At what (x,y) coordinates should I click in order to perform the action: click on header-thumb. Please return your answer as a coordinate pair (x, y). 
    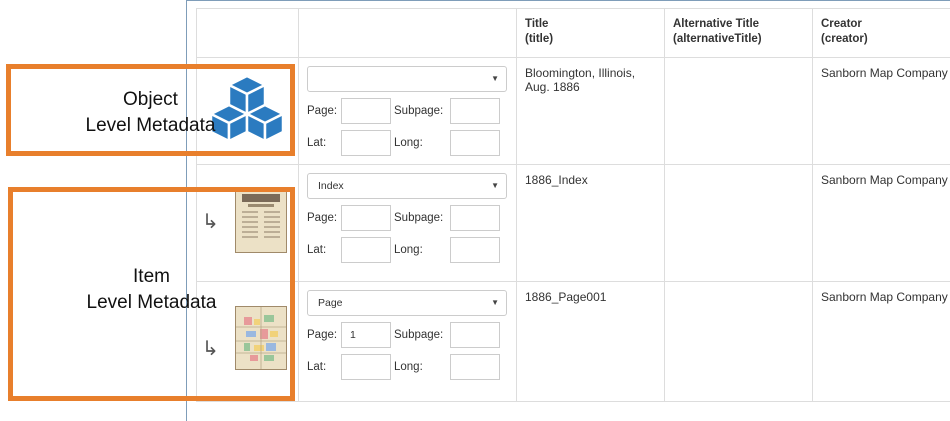
    Looking at the image, I should click on (247, 33).